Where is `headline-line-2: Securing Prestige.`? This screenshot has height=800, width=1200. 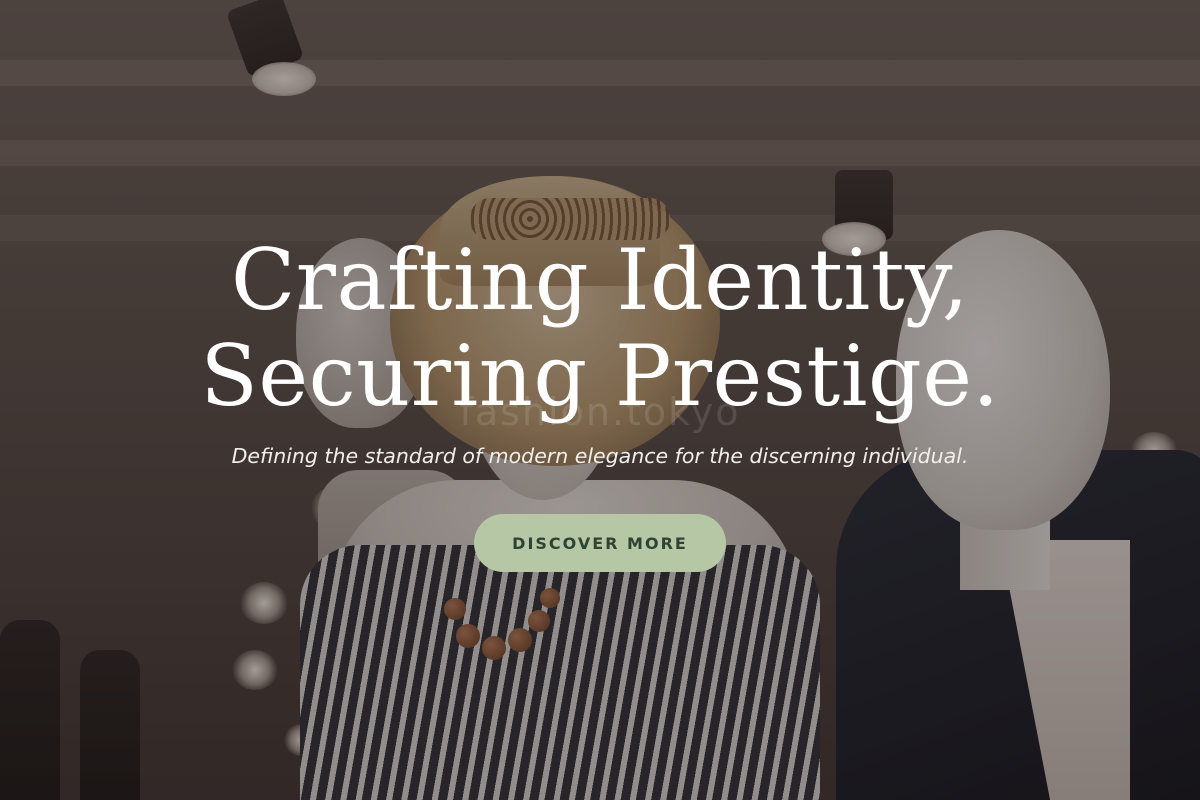
headline-line-2: Securing Prestige. is located at coordinates (600, 376).